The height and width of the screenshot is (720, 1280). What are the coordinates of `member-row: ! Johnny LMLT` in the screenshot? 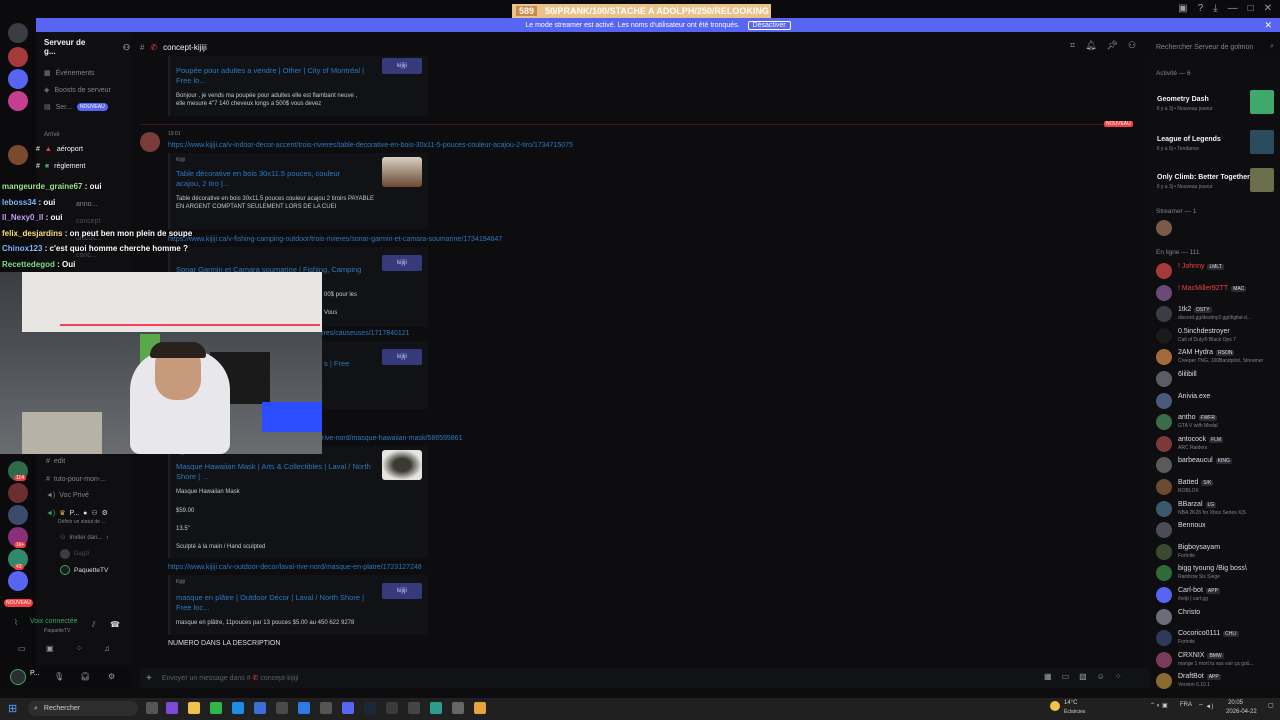 It's located at (1216, 271).